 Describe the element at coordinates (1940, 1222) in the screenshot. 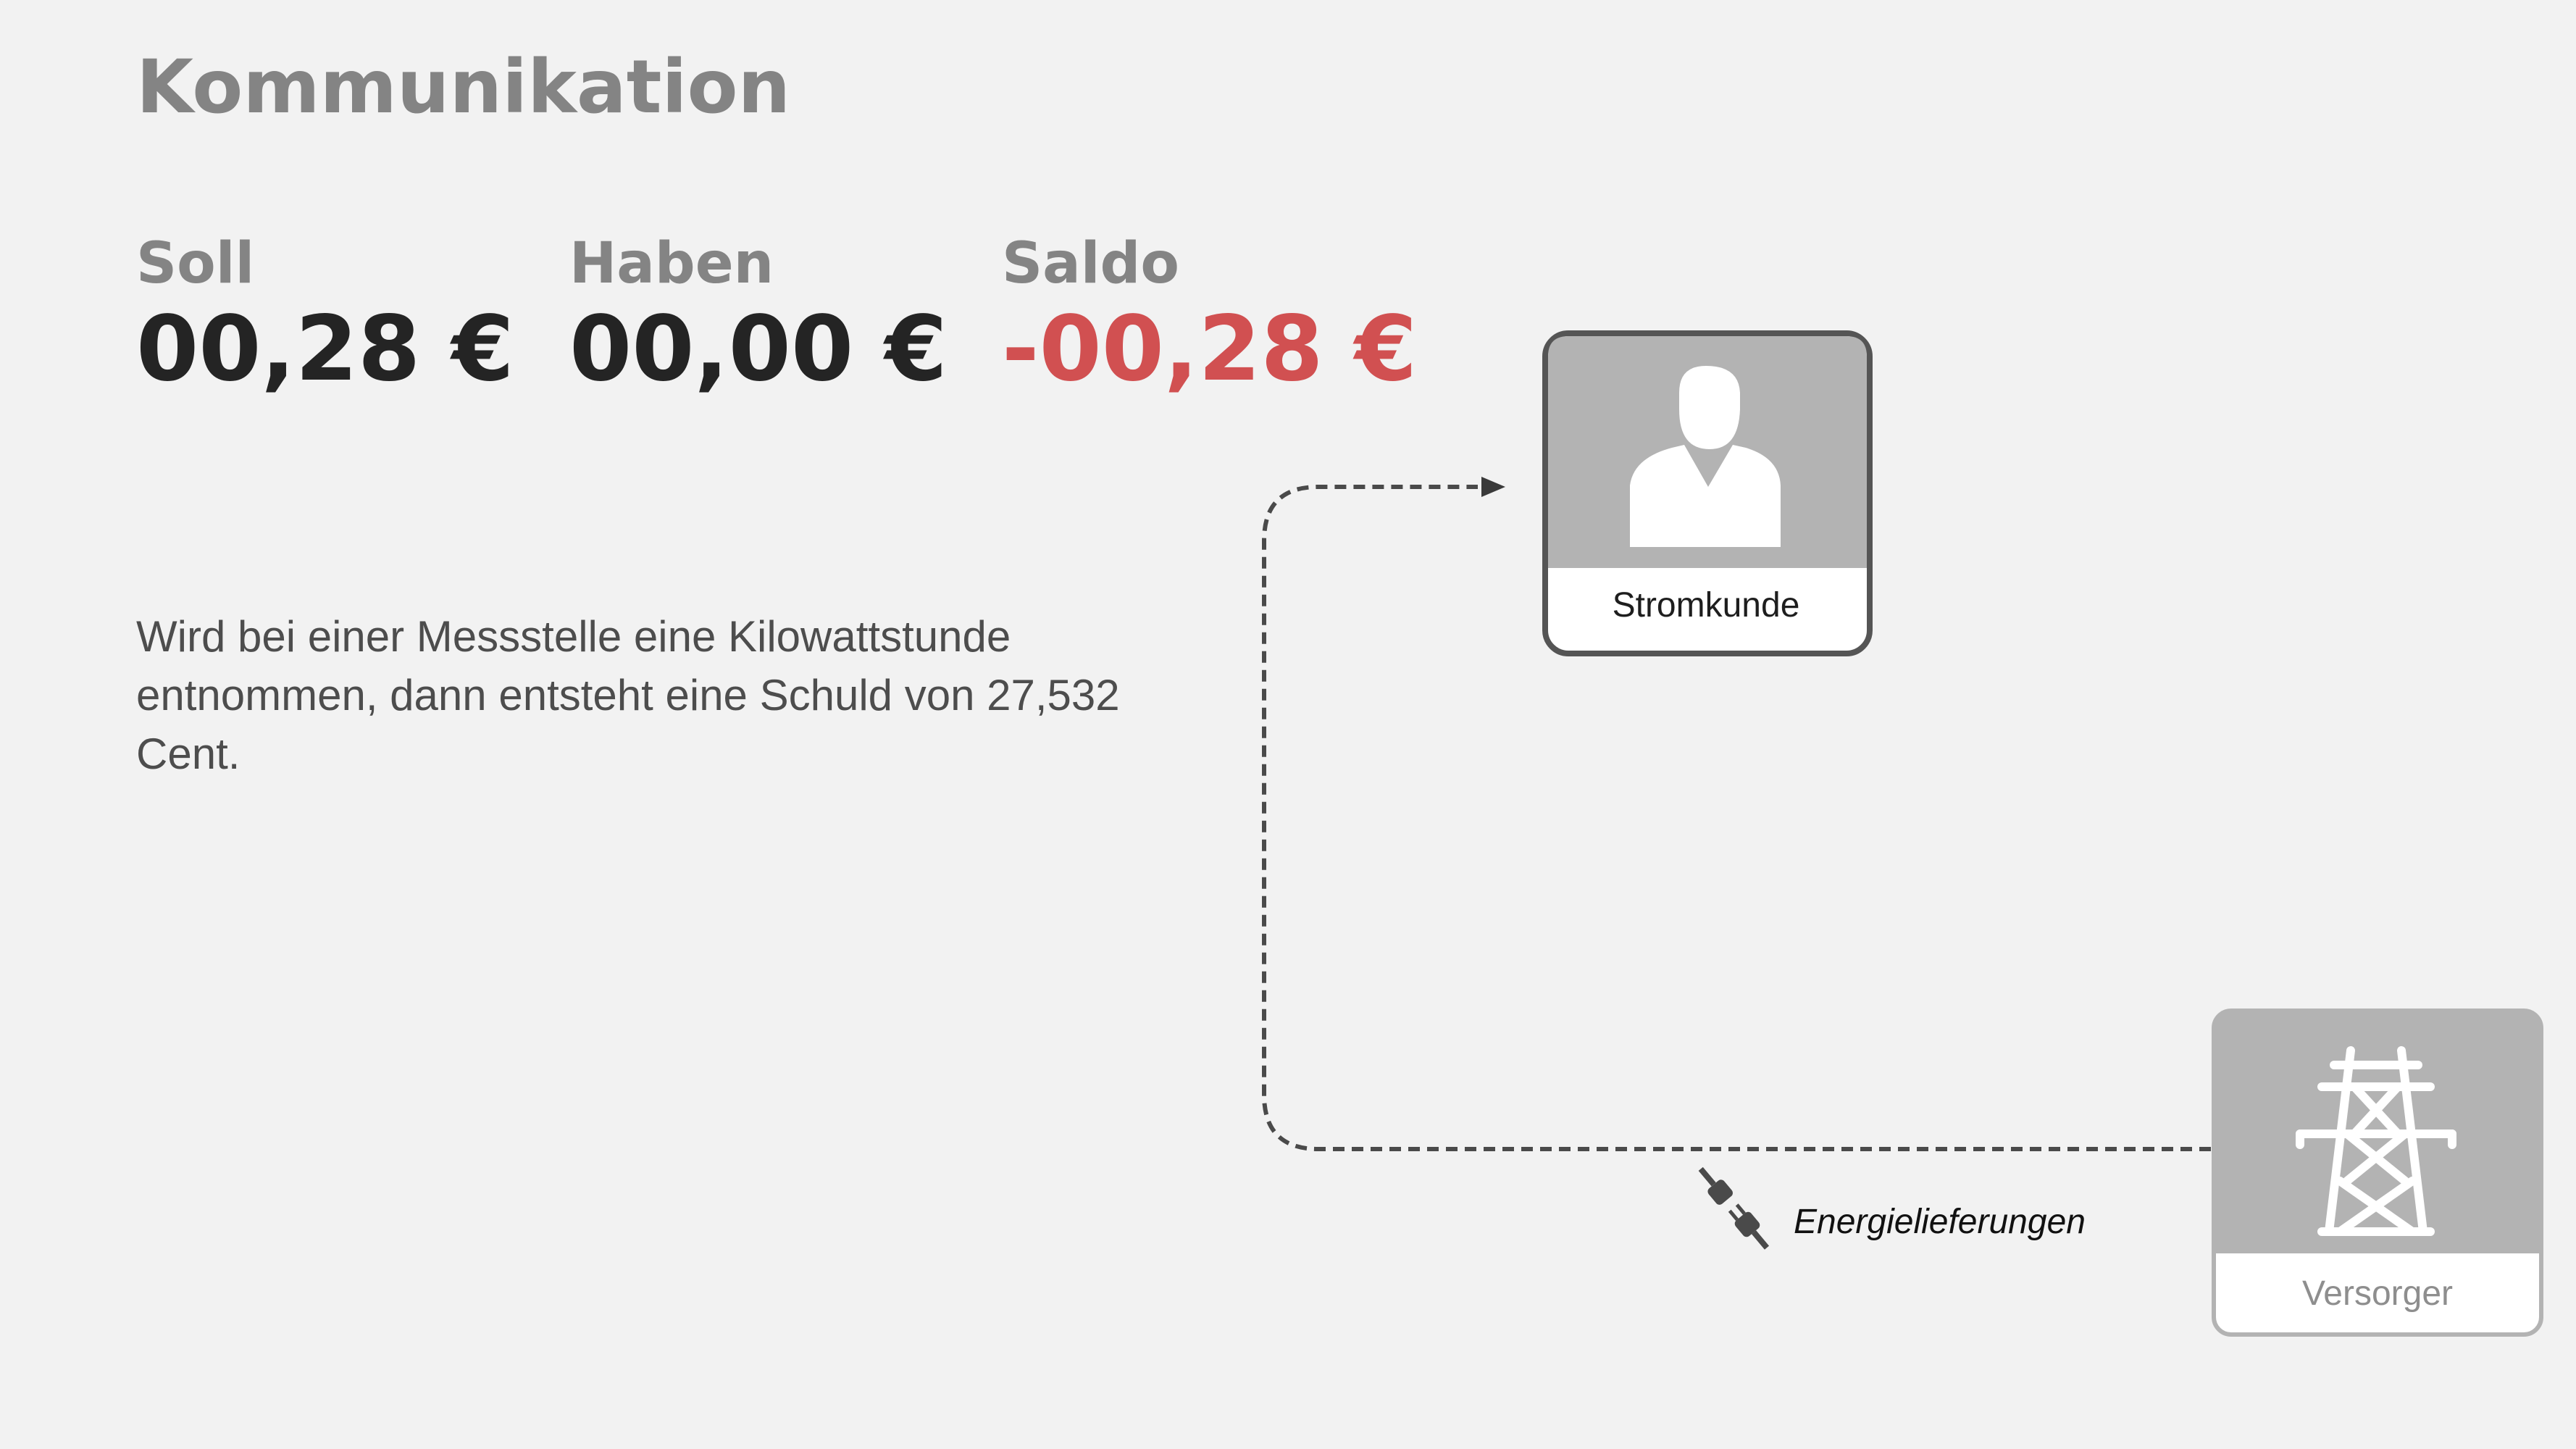

I see `energy-flow-label: Energielieferungen` at that location.